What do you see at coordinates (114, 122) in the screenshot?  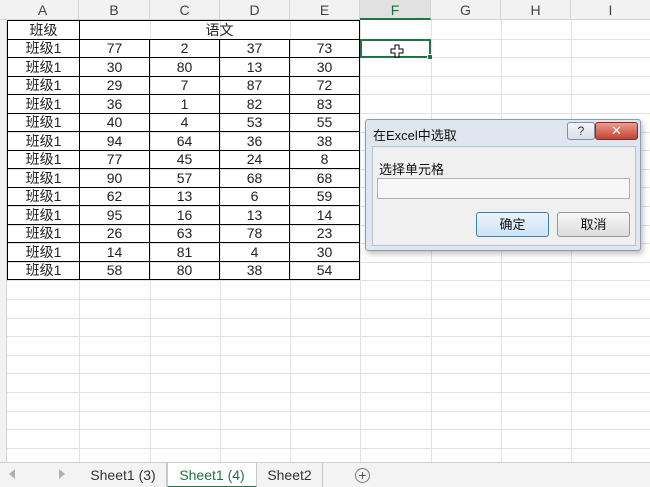 I see `table-cell: 40` at bounding box center [114, 122].